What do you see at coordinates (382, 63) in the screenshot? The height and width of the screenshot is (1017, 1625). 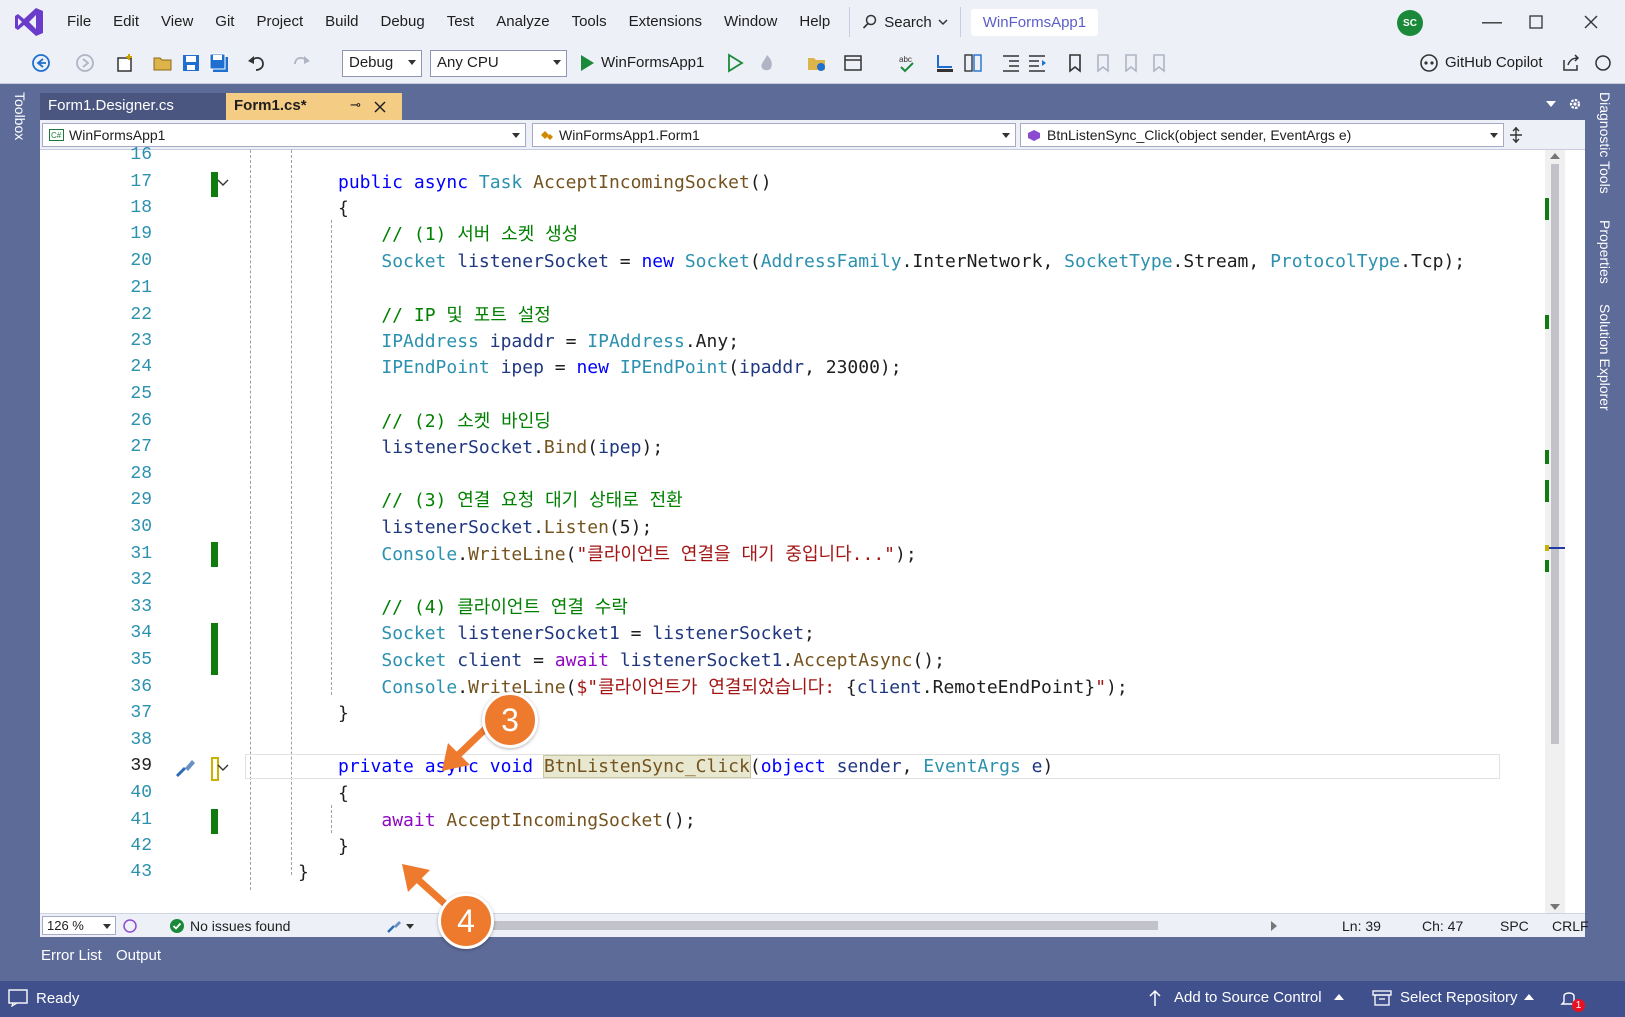 I see `solution-configuration-select: Debug` at bounding box center [382, 63].